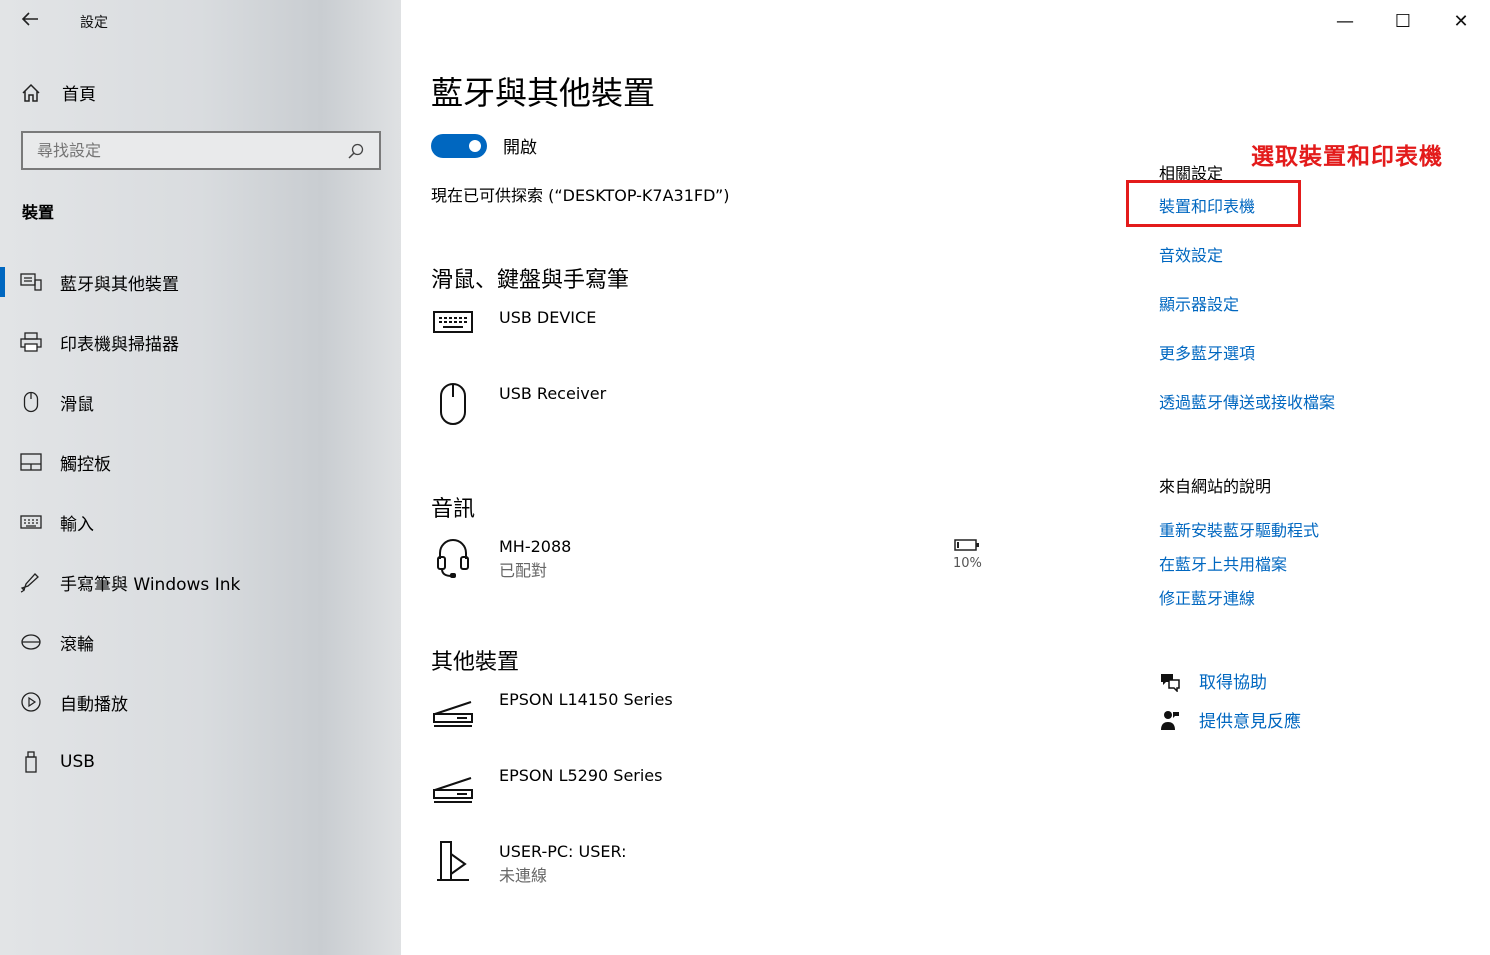 Image resolution: width=1490 pixels, height=955 pixels. I want to click on section-label: 裝置, so click(38, 212).